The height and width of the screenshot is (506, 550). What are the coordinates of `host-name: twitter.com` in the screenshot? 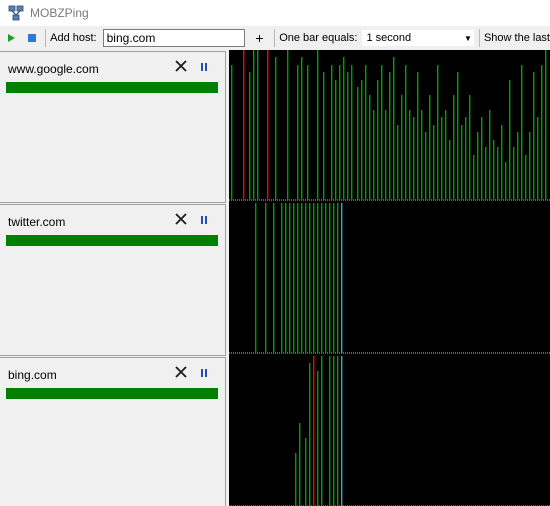 It's located at (37, 222).